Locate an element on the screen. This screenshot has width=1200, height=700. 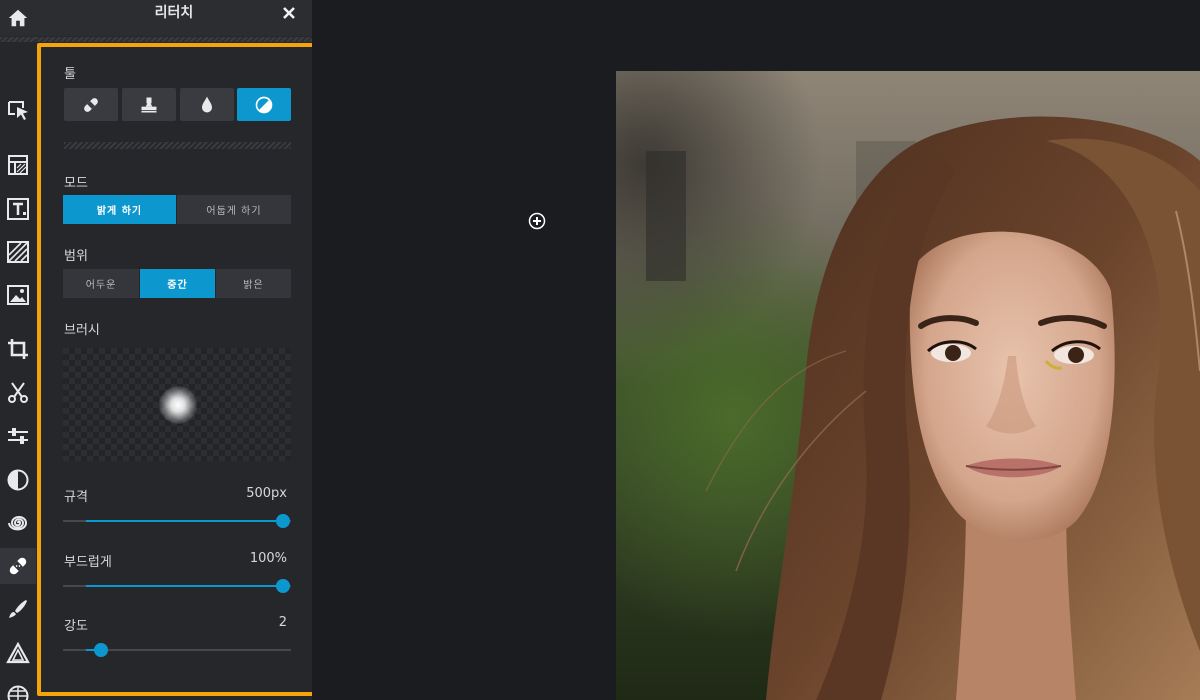
panel-header: 리터치 is located at coordinates (174, 18).